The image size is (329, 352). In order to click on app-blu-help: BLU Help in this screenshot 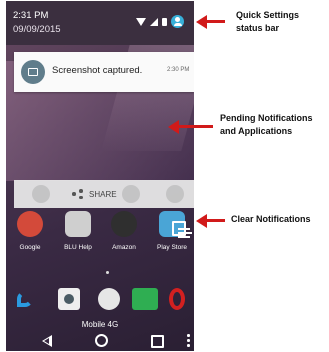, I will do `click(78, 231)`.